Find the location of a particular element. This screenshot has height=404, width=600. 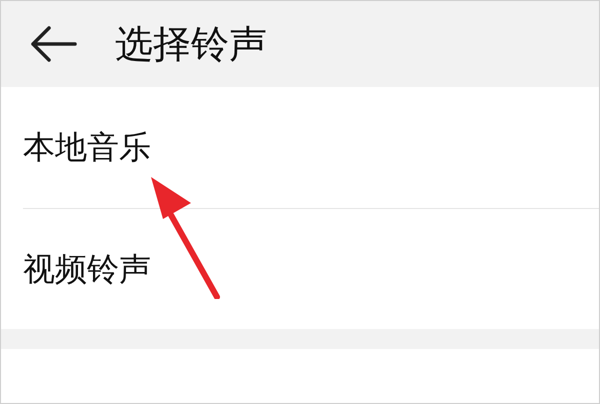

list-item: 本地音乐 is located at coordinates (87, 147).